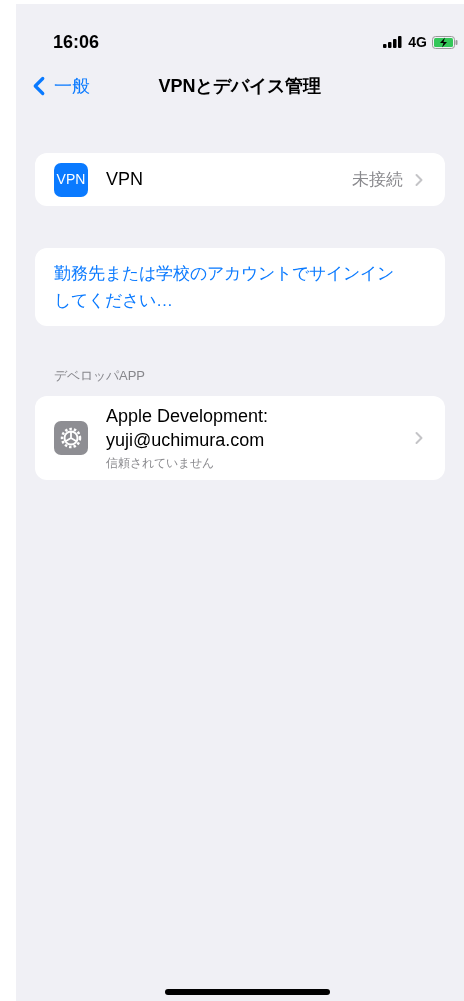 The height and width of the screenshot is (1001, 464). Describe the element at coordinates (240, 179) in the screenshot. I see `vpn-row: VPN VPN 未接続` at that location.